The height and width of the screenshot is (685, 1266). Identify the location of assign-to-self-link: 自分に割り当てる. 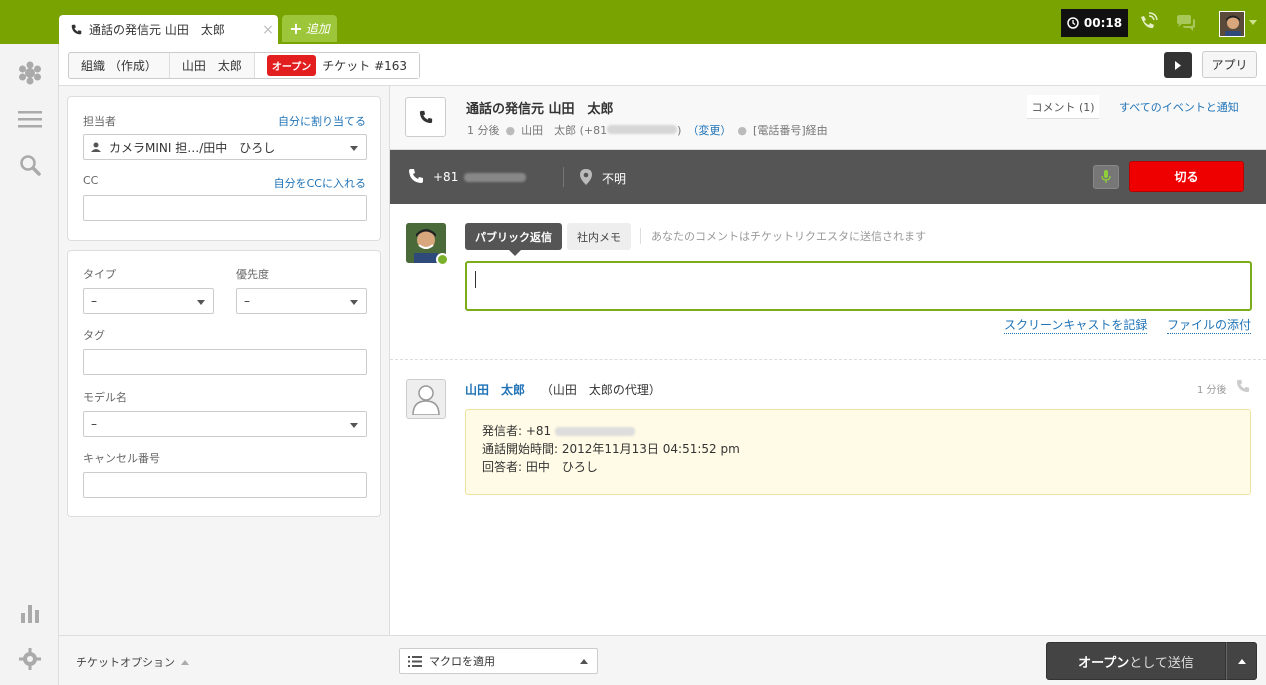
(322, 121).